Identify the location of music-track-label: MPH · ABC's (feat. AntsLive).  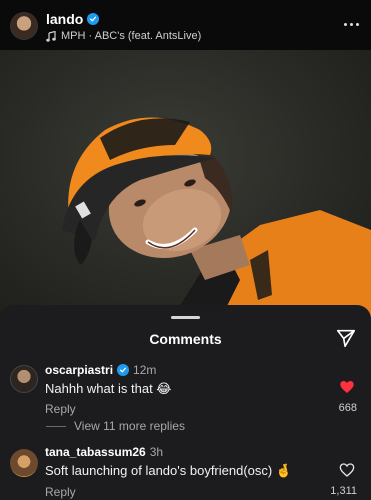
(131, 36).